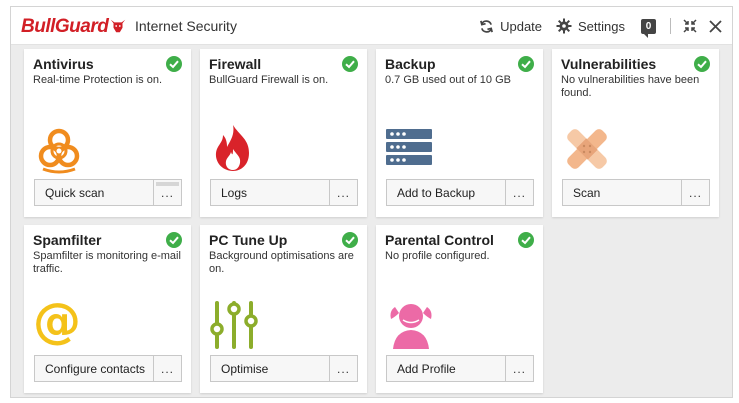 The image size is (739, 403). I want to click on bull-logo-icon, so click(118, 26).